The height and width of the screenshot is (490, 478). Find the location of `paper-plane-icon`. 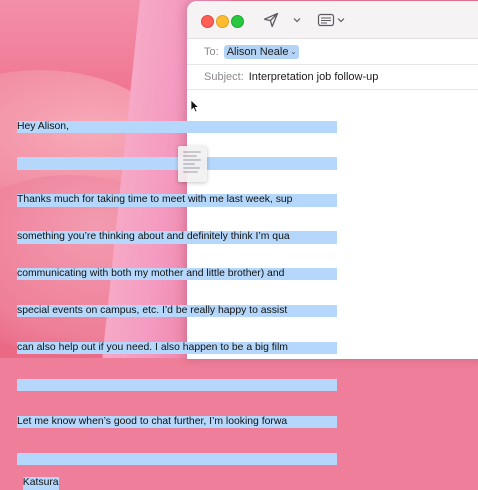

paper-plane-icon is located at coordinates (271, 20).